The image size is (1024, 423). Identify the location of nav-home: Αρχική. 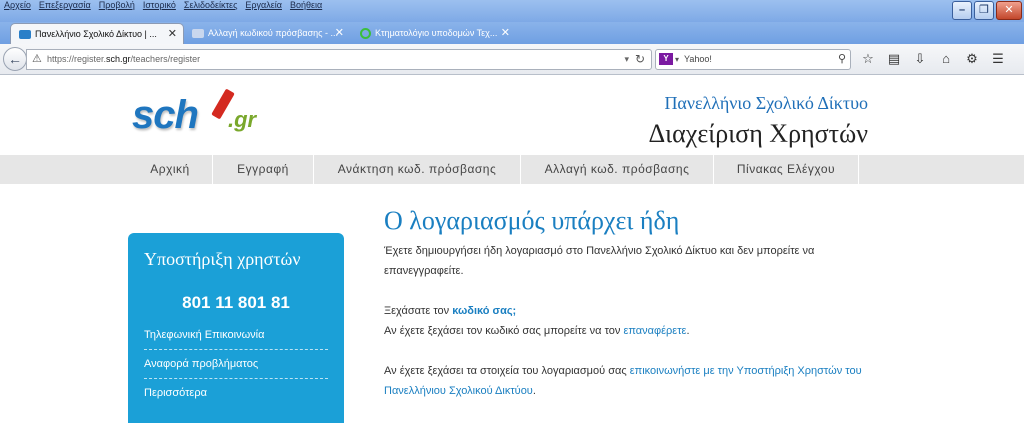
(170, 169).